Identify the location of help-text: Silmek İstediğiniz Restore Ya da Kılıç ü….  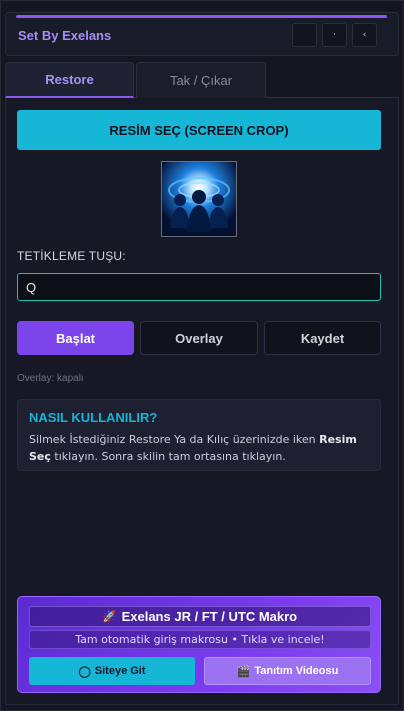
(201, 448).